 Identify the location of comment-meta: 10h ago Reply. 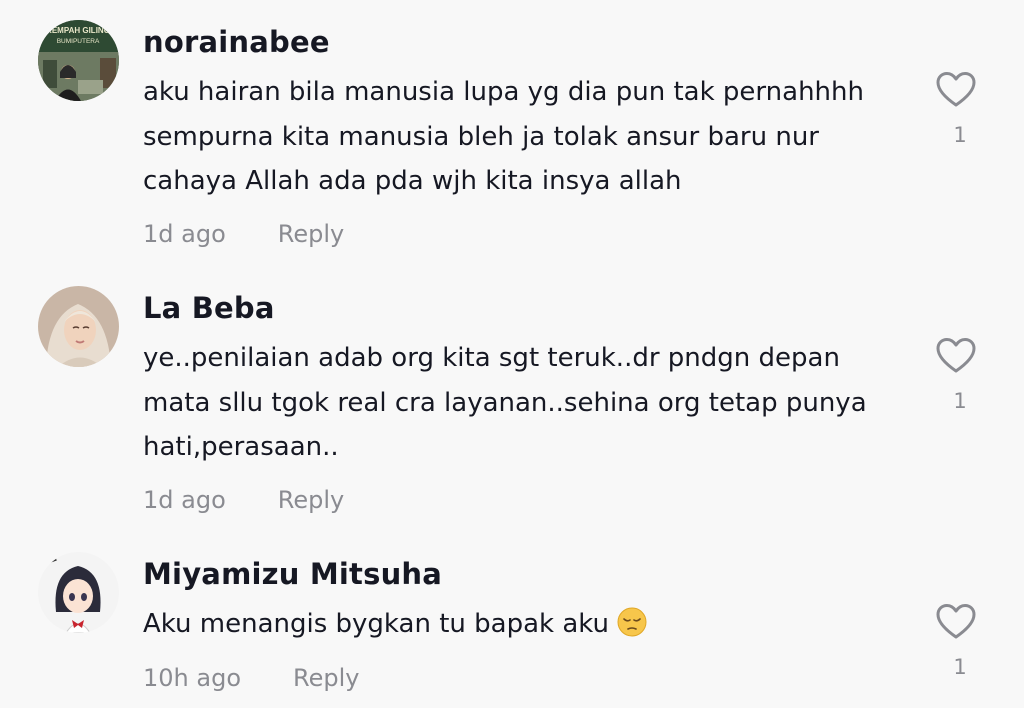
(251, 678).